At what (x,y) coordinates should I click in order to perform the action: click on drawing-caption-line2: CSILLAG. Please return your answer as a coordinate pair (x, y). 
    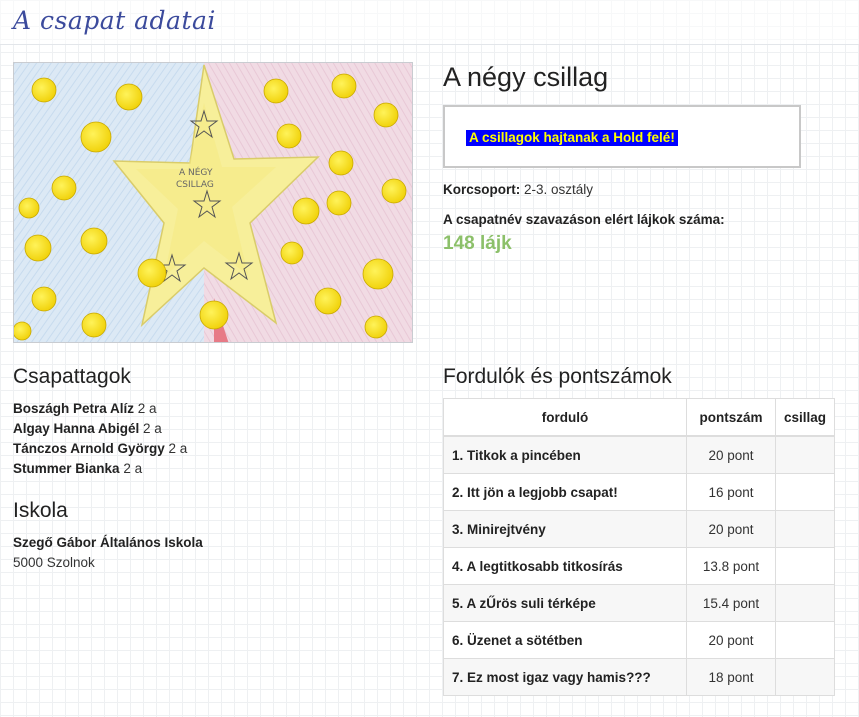
    Looking at the image, I should click on (195, 185).